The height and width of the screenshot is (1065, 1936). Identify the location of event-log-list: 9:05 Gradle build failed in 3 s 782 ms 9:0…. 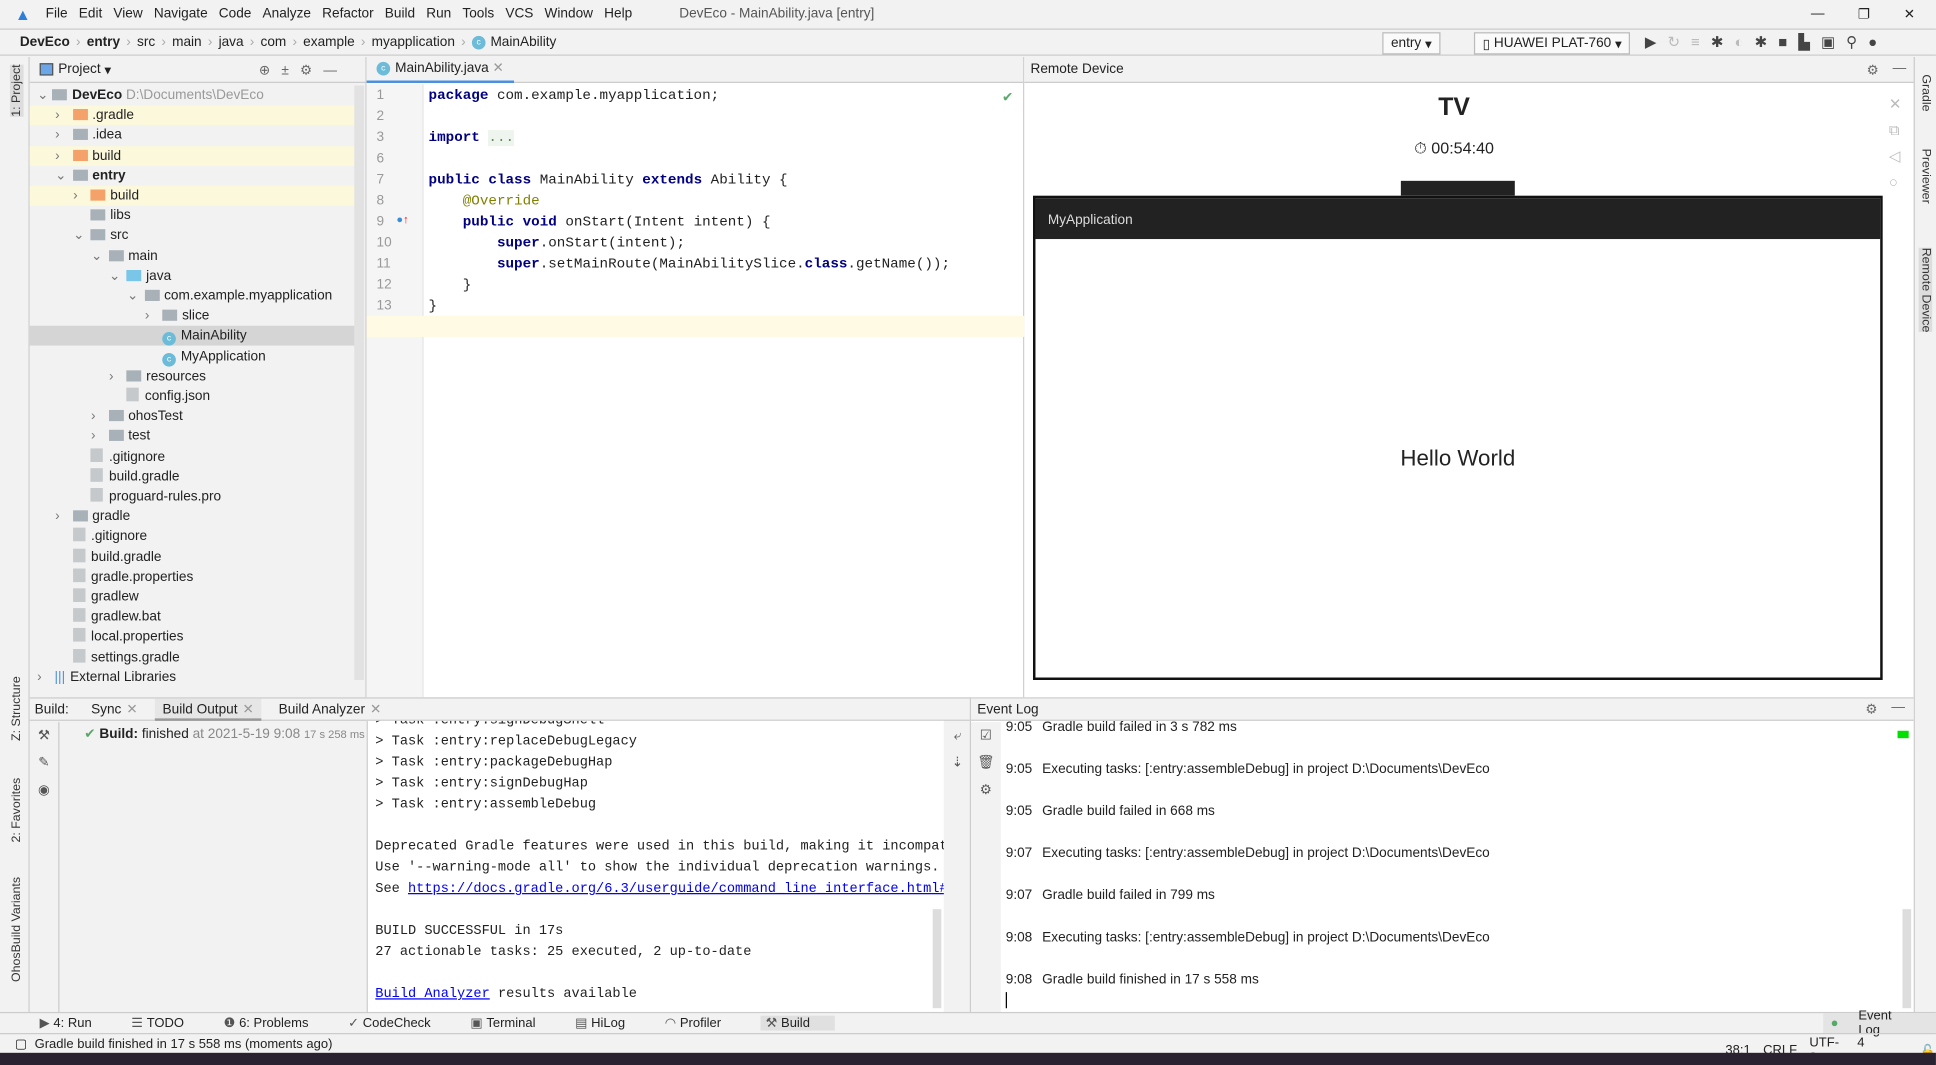
(1447, 866).